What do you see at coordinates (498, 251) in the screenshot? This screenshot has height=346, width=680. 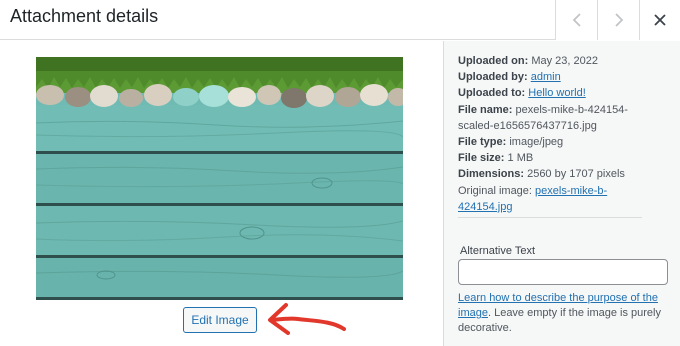 I see `alt-text-label: Alternative Text` at bounding box center [498, 251].